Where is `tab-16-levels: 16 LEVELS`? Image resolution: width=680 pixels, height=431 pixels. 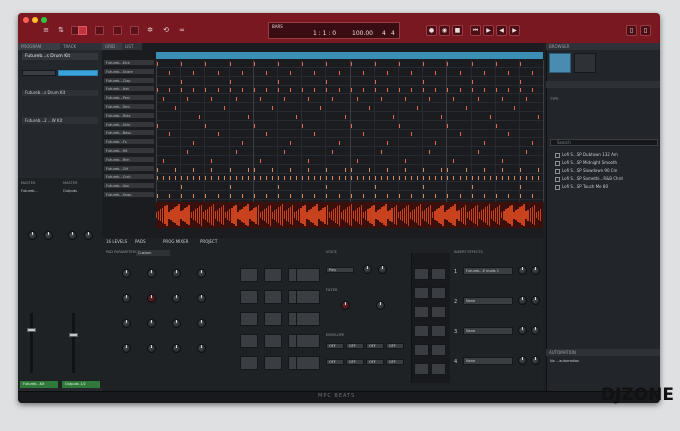 tab-16-levels: 16 LEVELS is located at coordinates (116, 241).